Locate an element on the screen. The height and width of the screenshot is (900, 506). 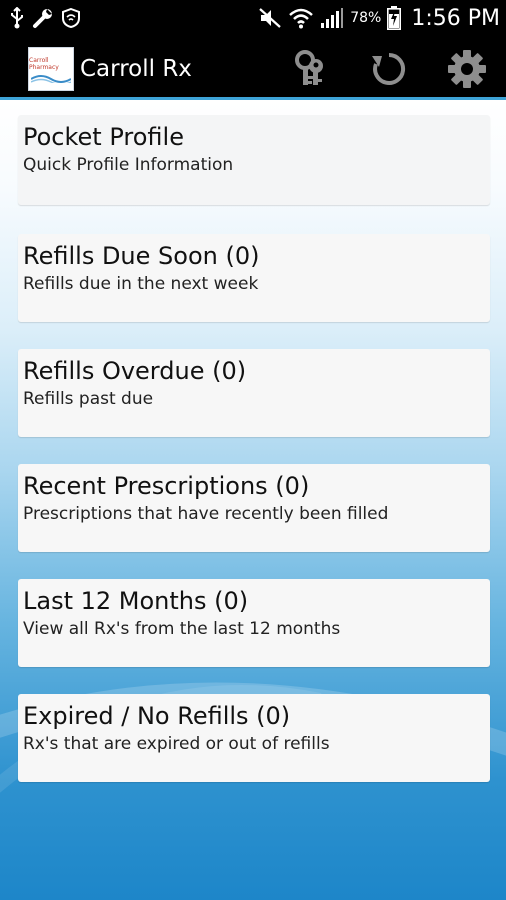
keys-icon is located at coordinates (310, 69).